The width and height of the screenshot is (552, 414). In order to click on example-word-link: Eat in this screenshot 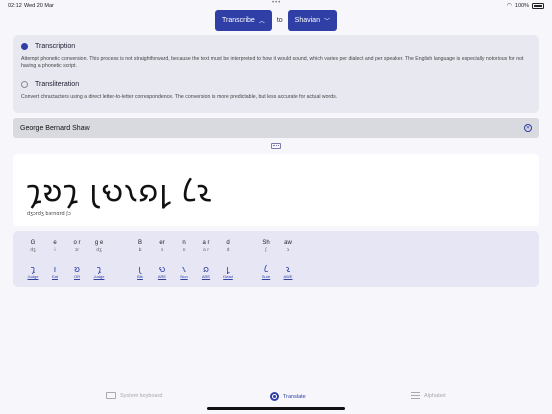, I will do `click(55, 276)`.